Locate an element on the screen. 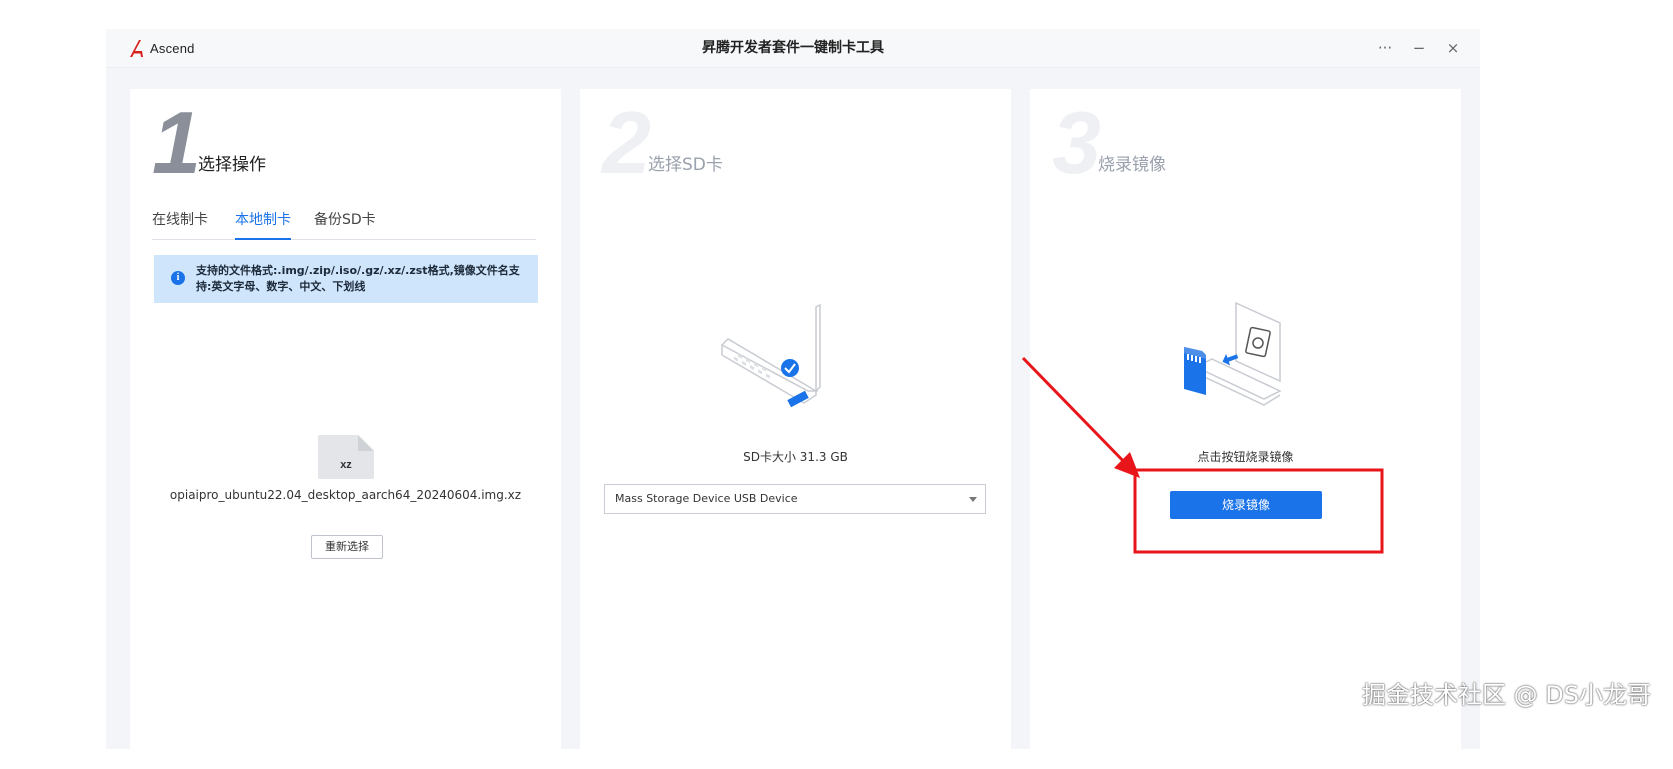 The width and height of the screenshot is (1673, 769). file-icon: xz is located at coordinates (346, 457).